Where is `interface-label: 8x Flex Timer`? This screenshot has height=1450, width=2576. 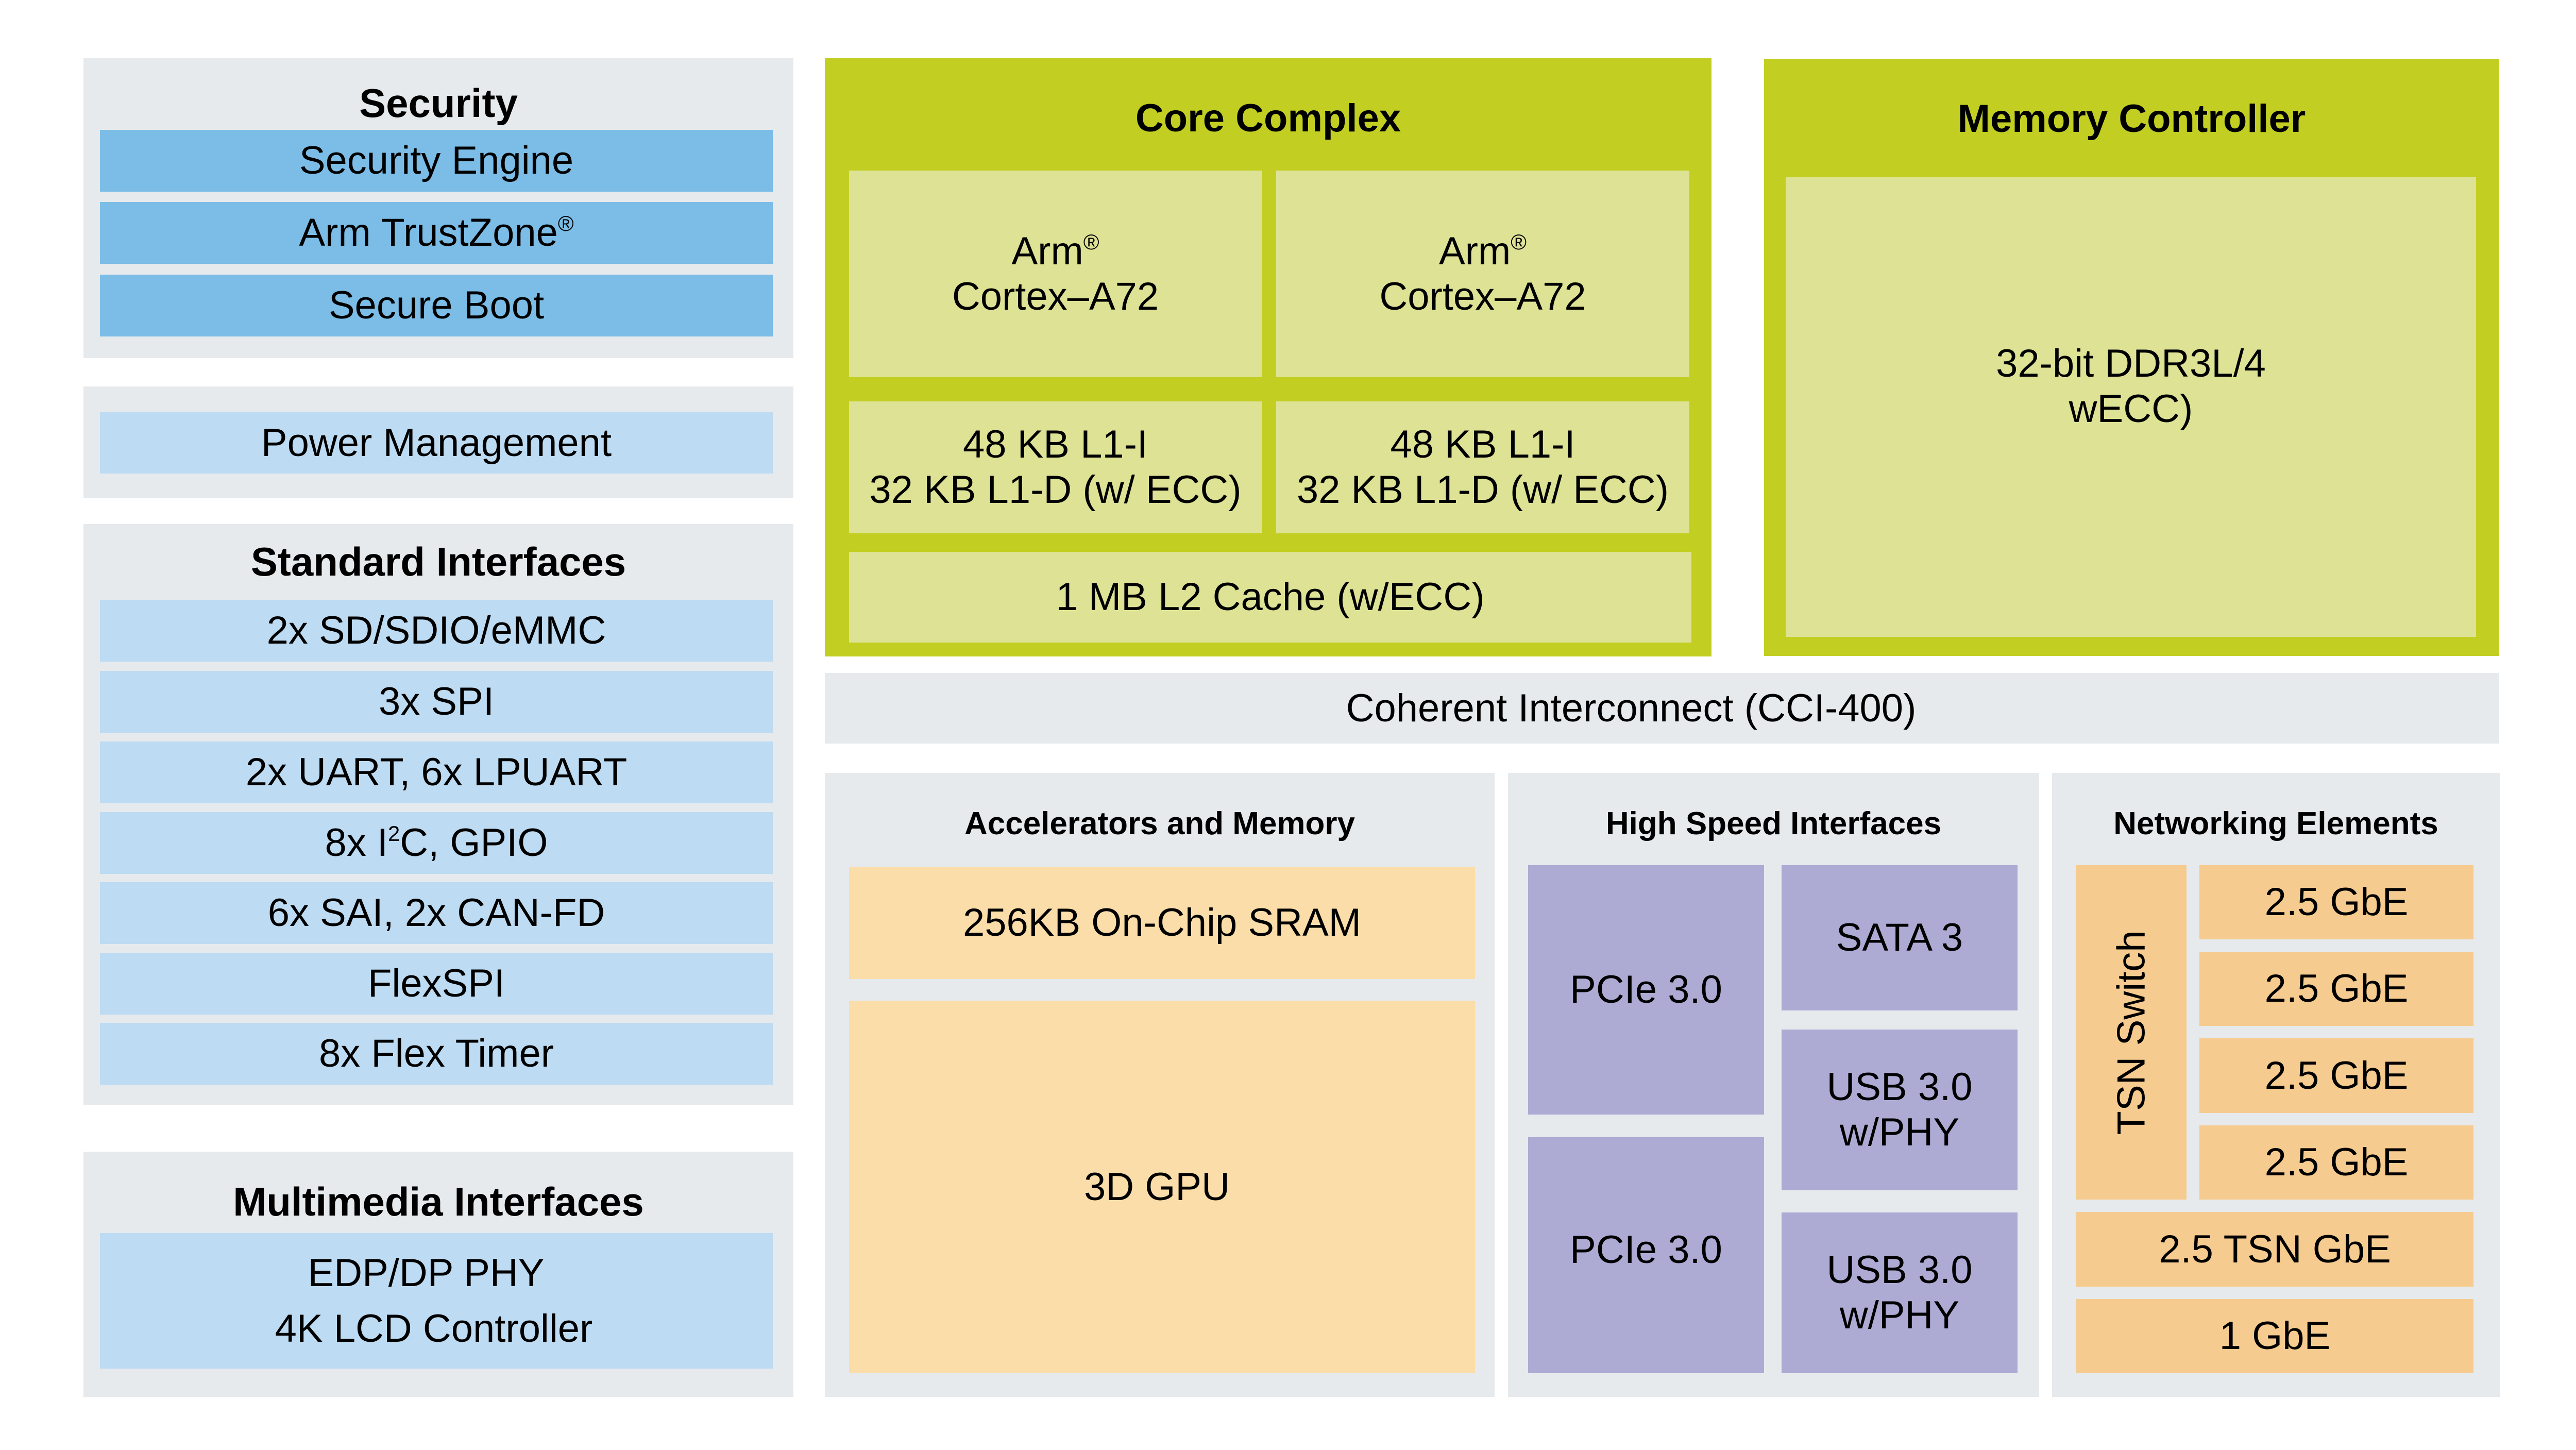 interface-label: 8x Flex Timer is located at coordinates (436, 1053).